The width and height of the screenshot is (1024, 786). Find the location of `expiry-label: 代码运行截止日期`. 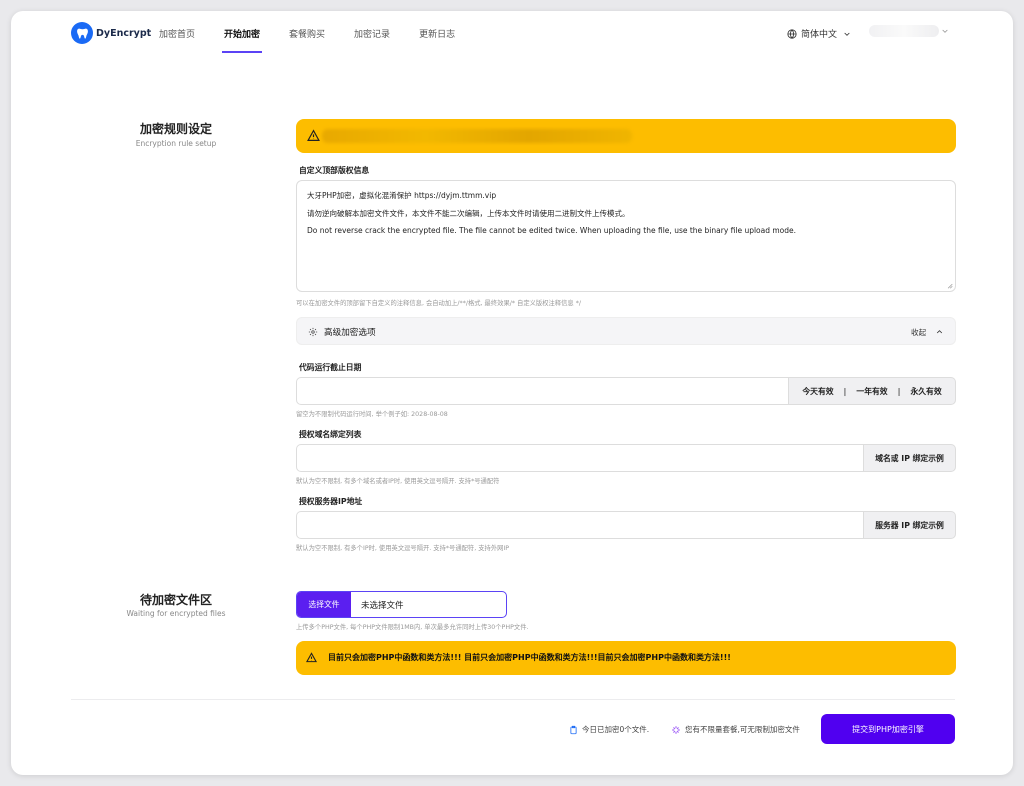

expiry-label: 代码运行截止日期 is located at coordinates (330, 367).